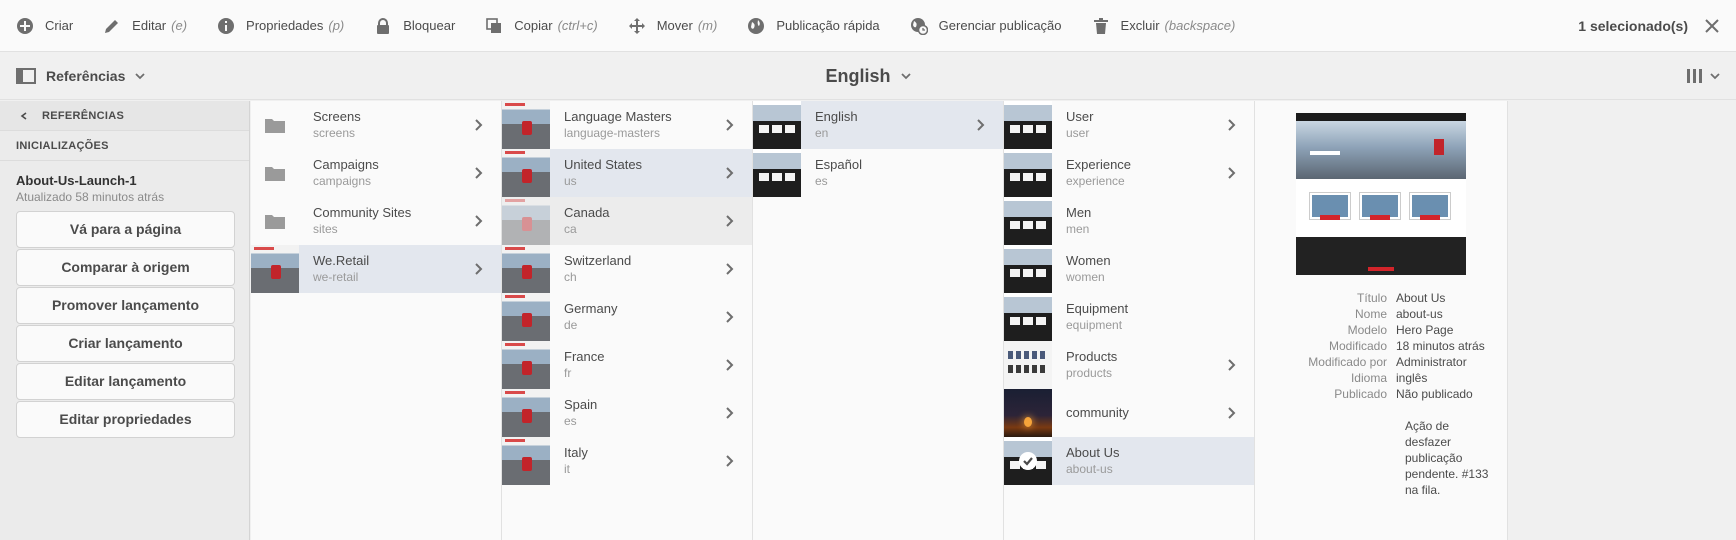  Describe the element at coordinates (1163, 26) in the screenshot. I see `delete-button: Excluir (backspace)` at that location.